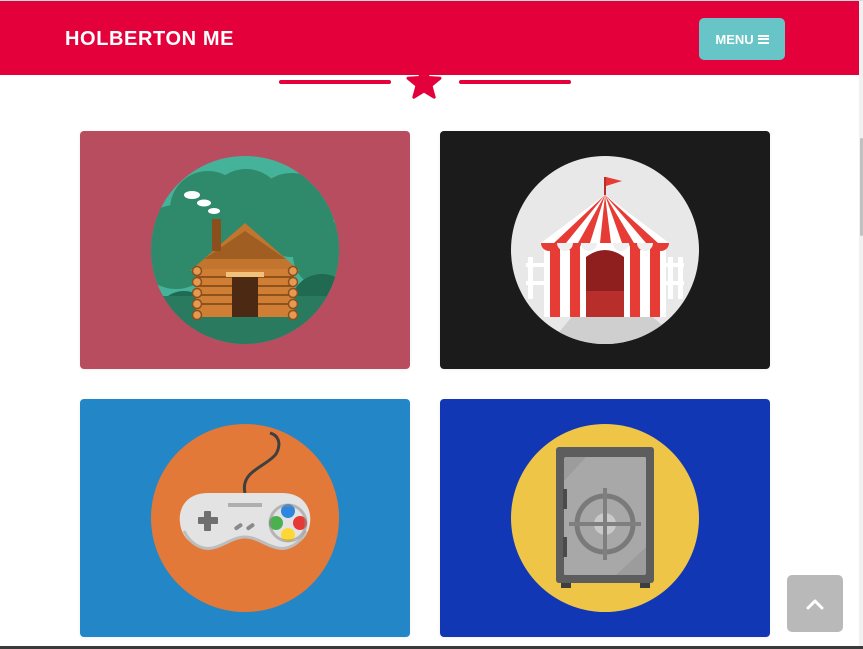  I want to click on scrollbar-track, so click(861, 325).